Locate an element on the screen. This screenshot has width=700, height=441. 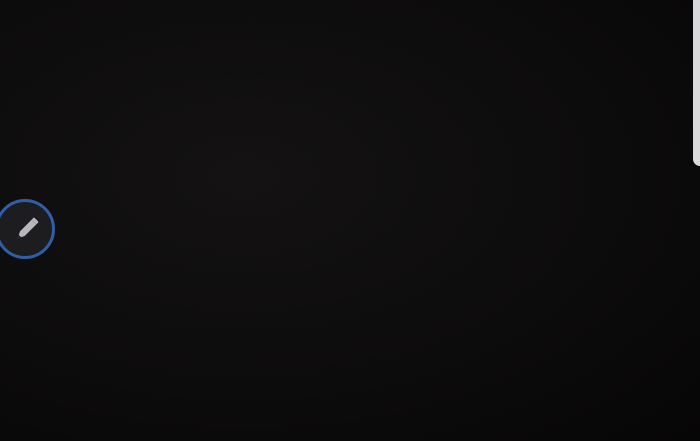
pen-icon is located at coordinates (28, 228).